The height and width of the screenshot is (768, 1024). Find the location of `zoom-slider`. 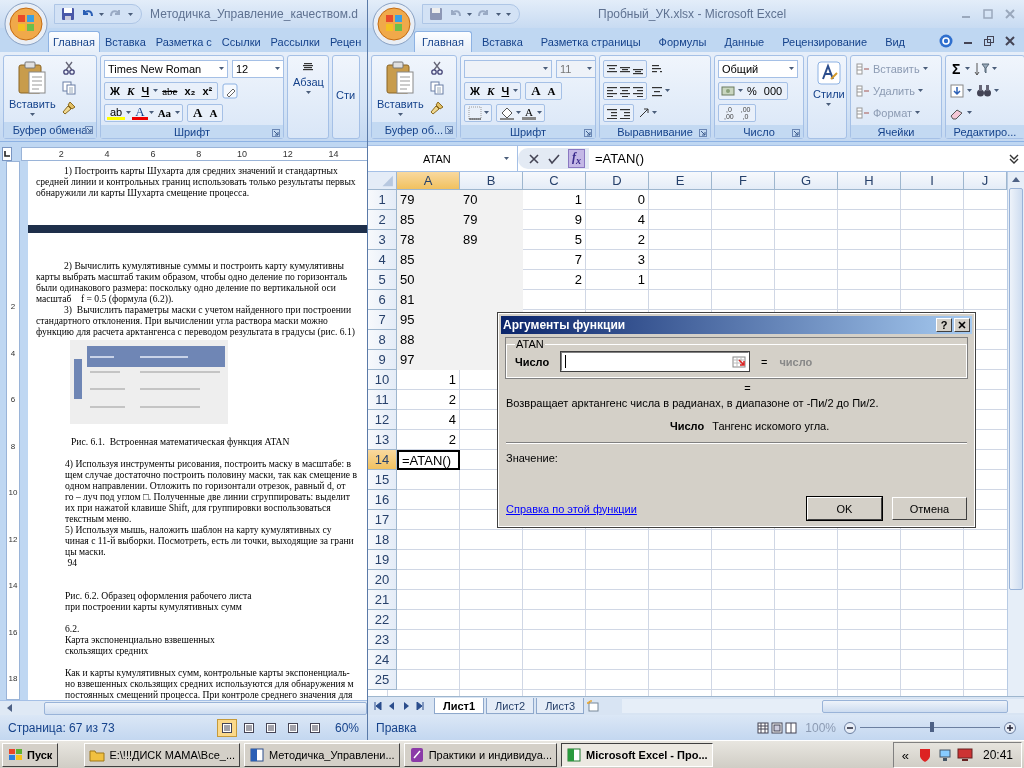

zoom-slider is located at coordinates (930, 727).